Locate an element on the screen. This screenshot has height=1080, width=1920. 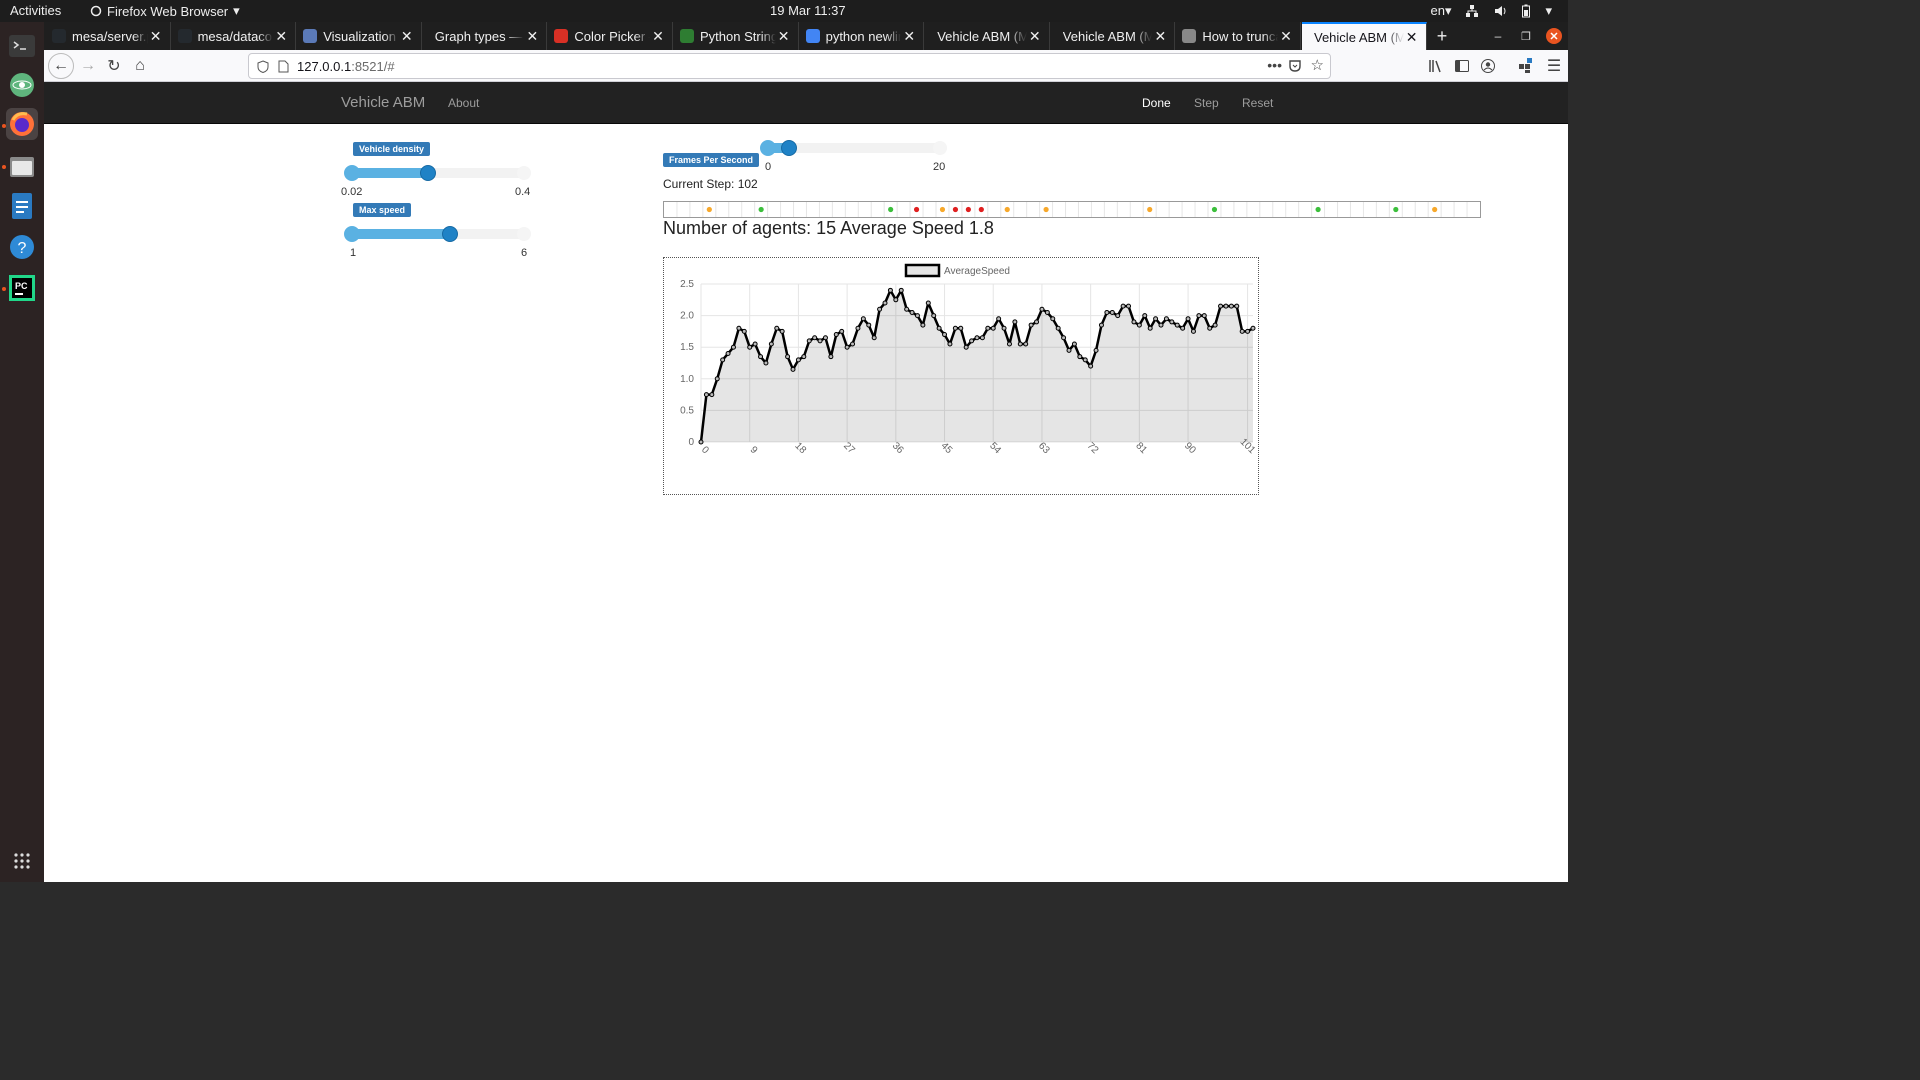
firefox-icon is located at coordinates (22, 124).